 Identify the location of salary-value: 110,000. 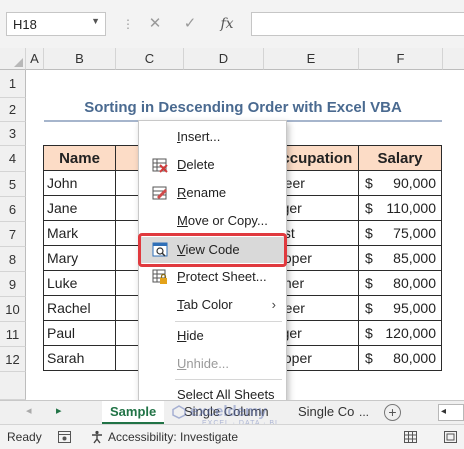
(411, 208).